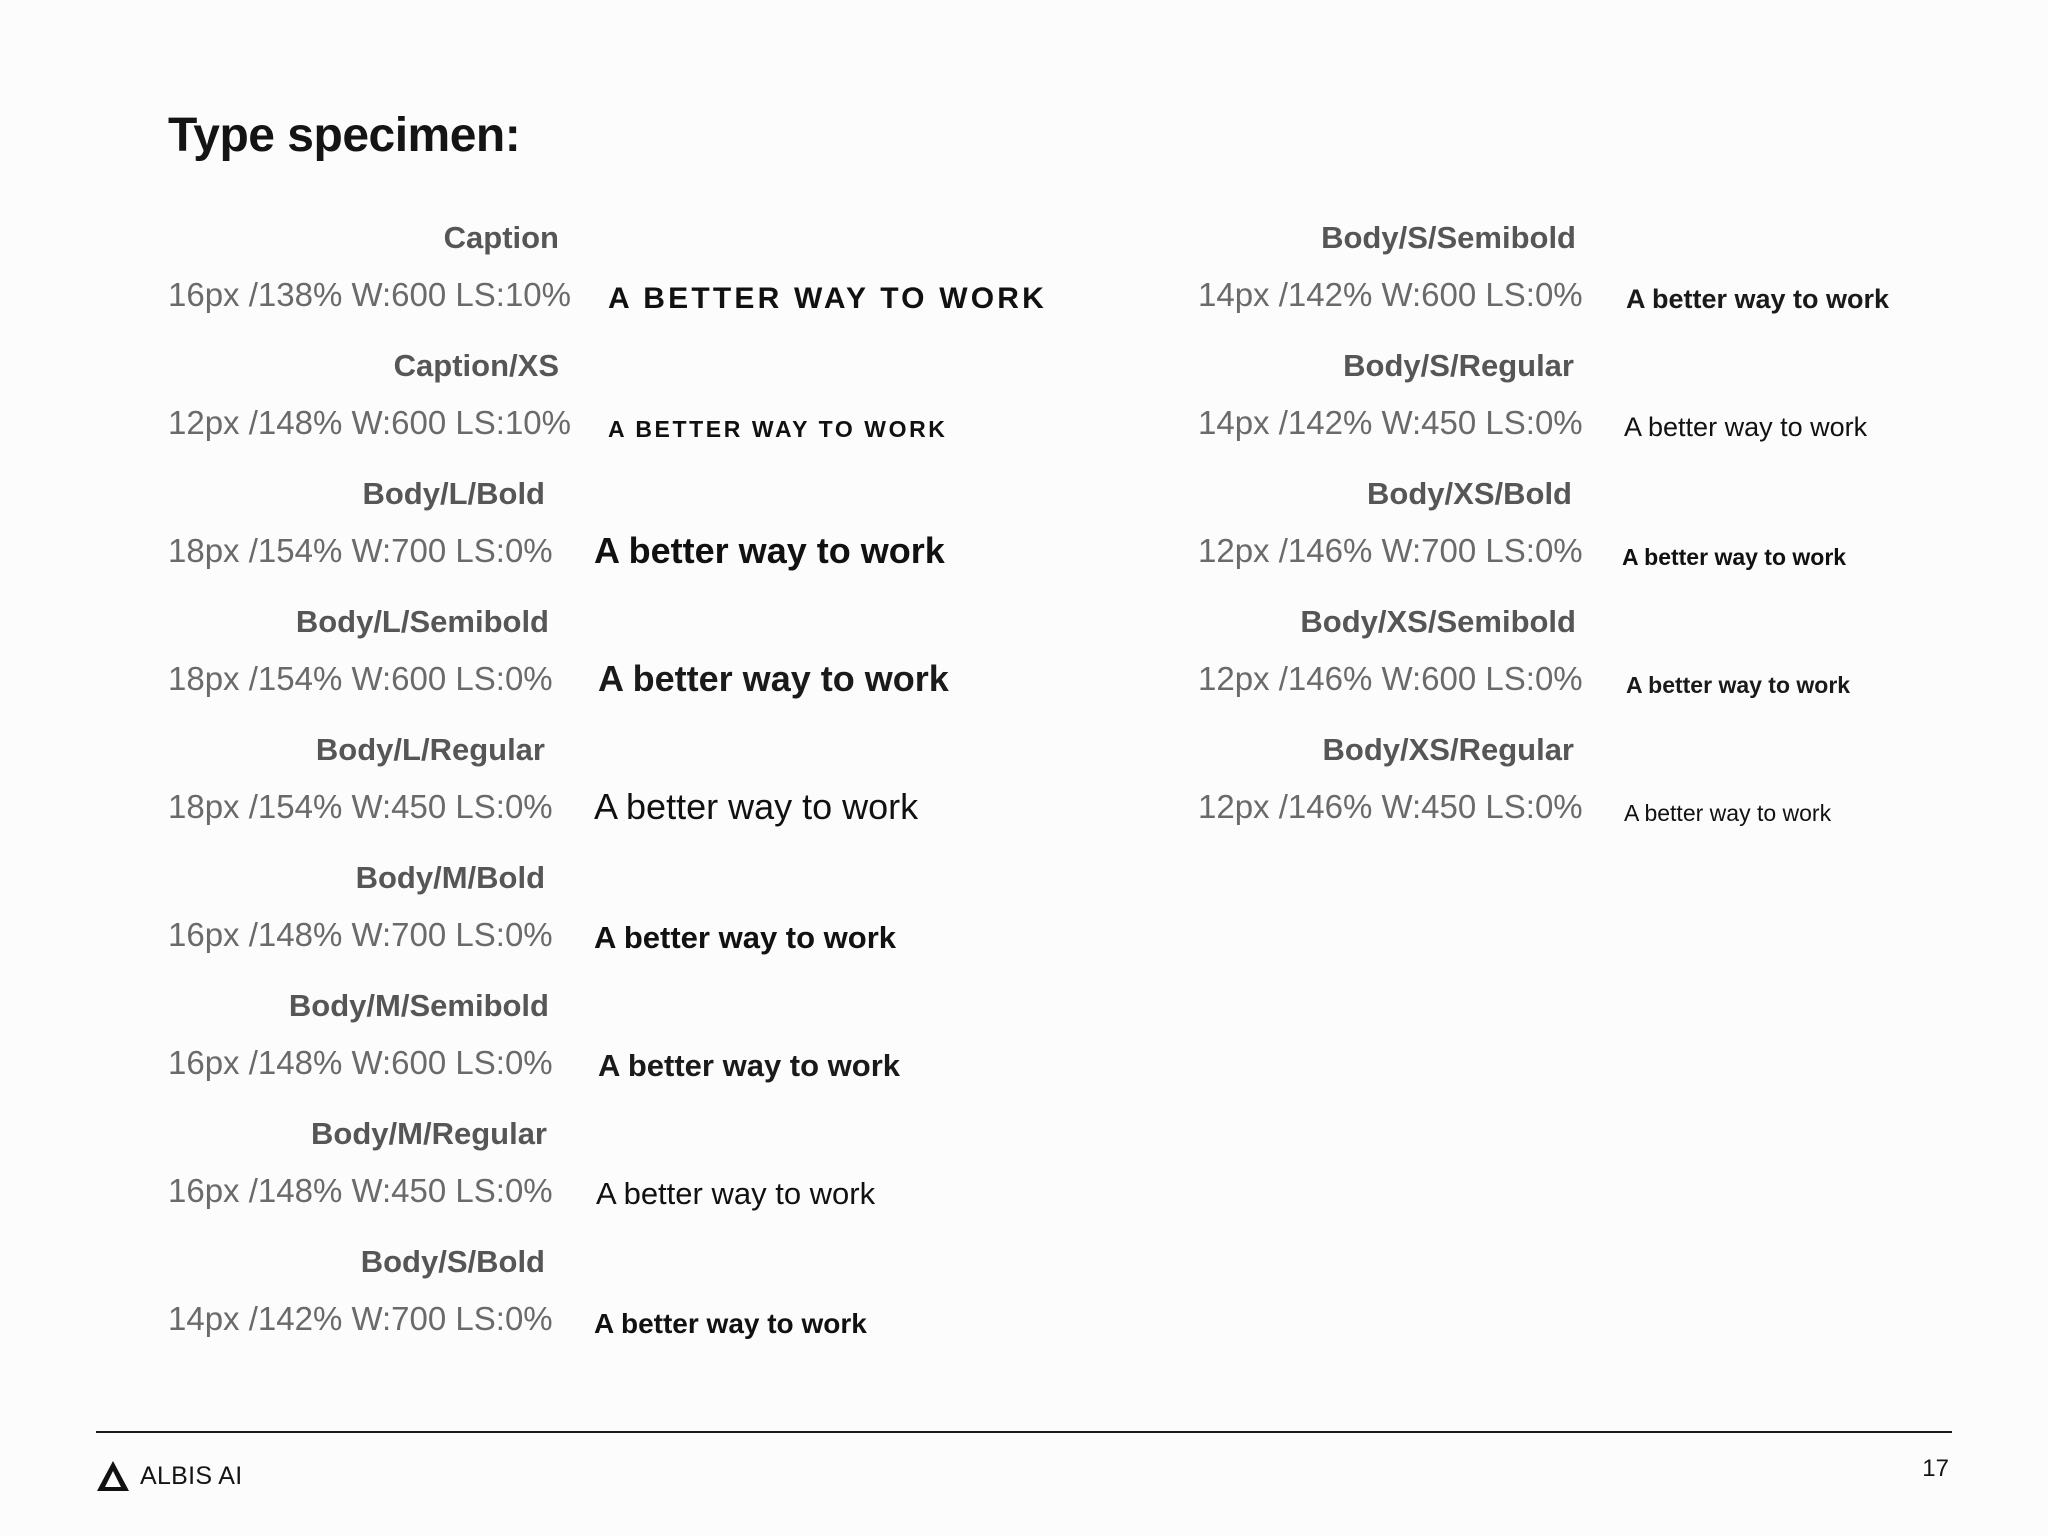 The image size is (2048, 1536). Describe the element at coordinates (360, 550) in the screenshot. I see `style-spec: 18px /154% W:700 LS:0%` at that location.